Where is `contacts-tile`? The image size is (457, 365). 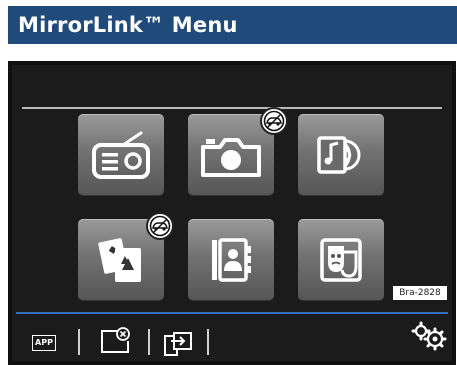
contacts-tile is located at coordinates (231, 260).